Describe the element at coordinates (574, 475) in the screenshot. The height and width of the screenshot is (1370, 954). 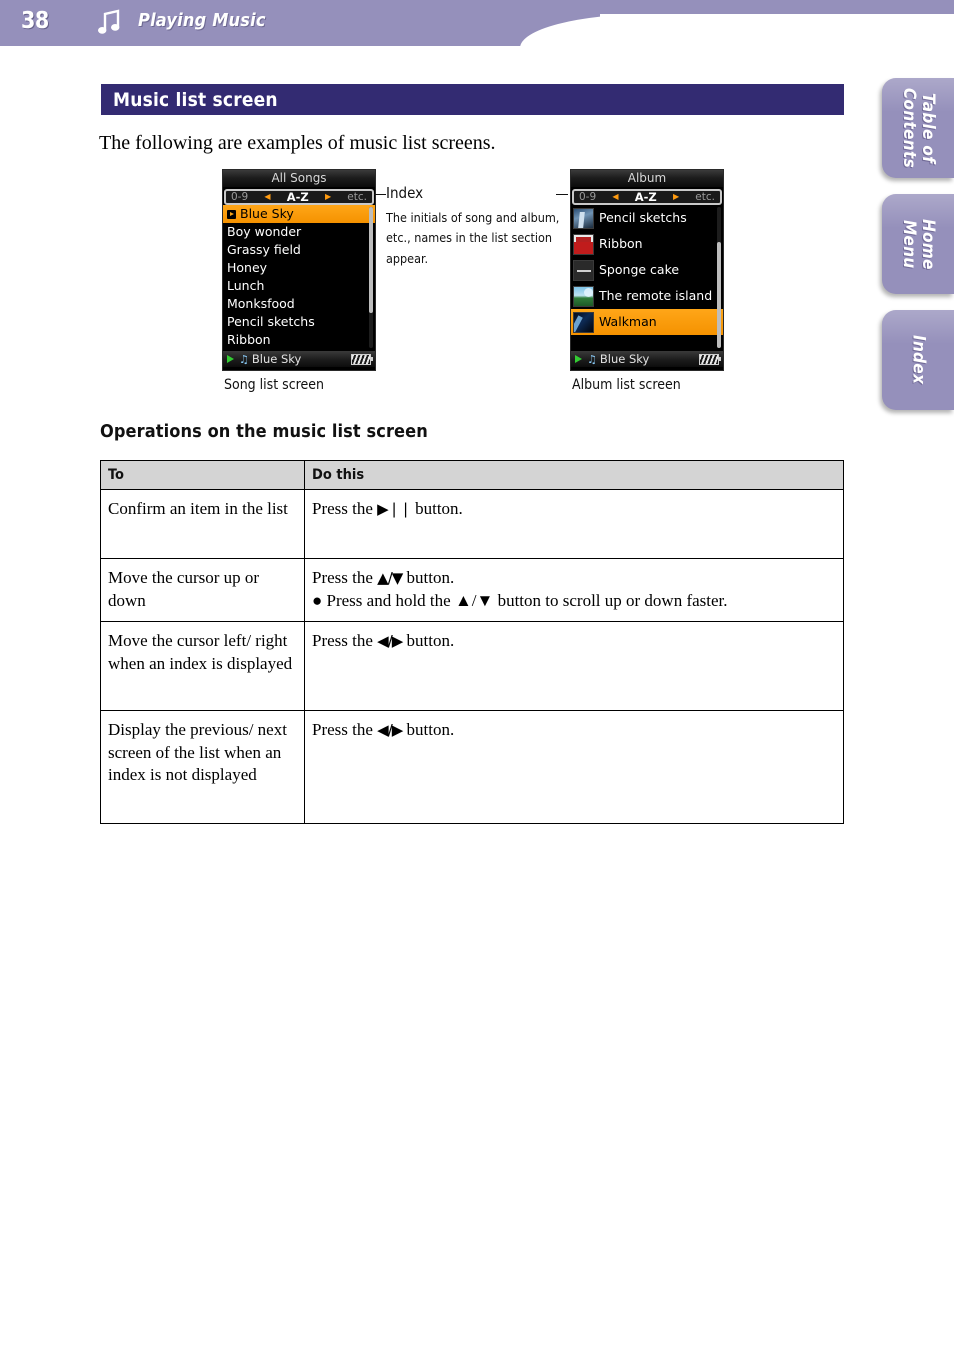
I see `column-header-do-this: Do this` at that location.